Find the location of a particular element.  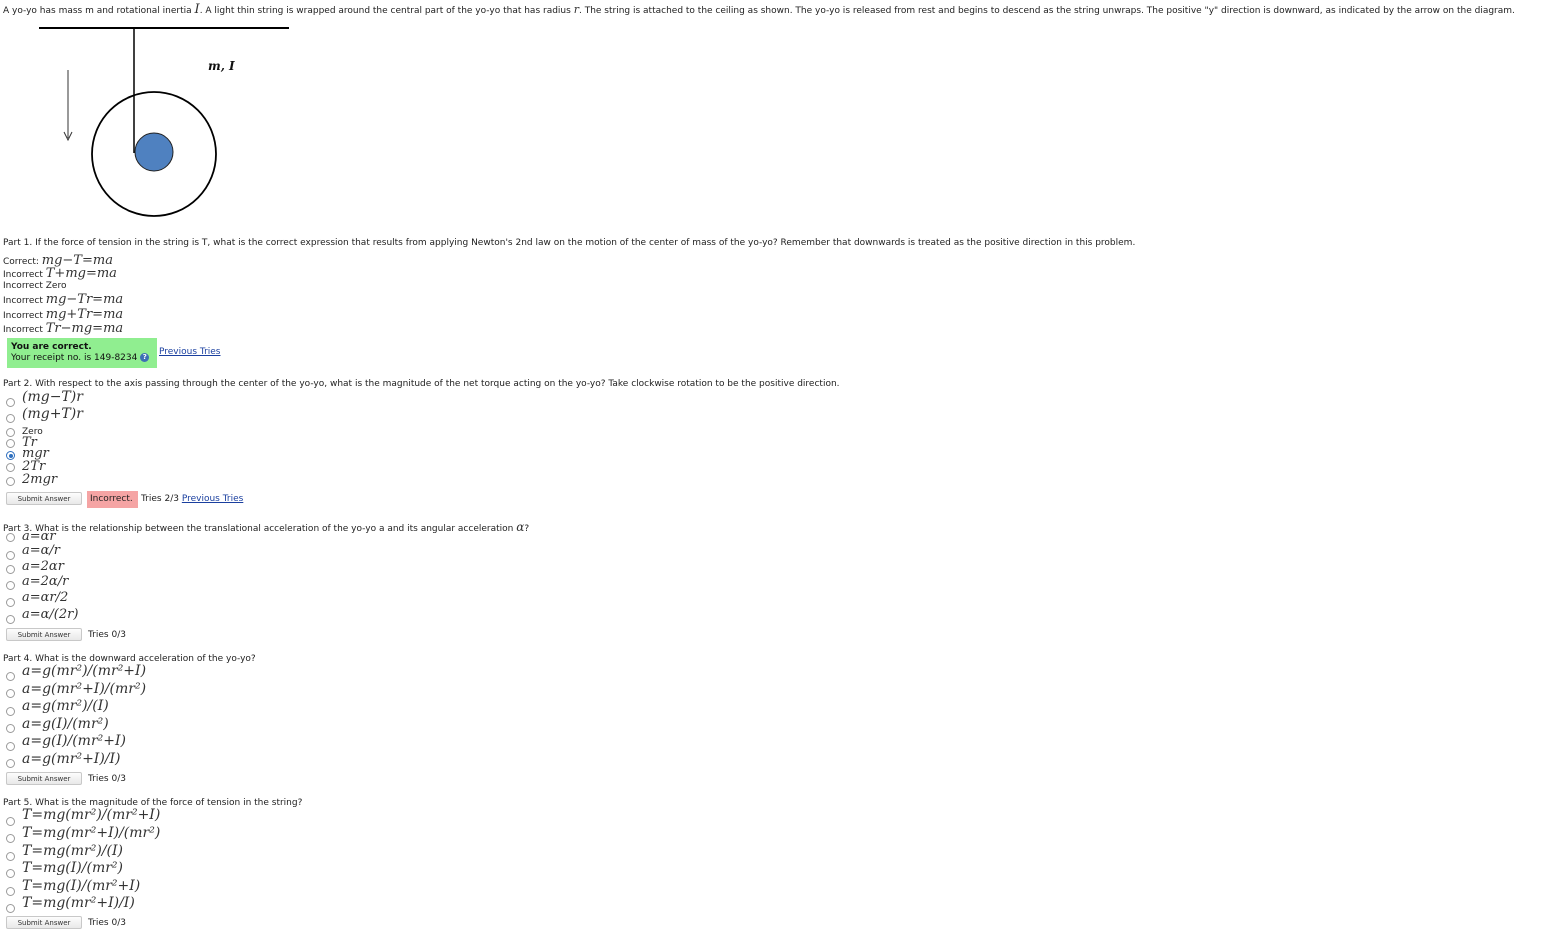

part2-tries-line: Tries 2/3 Previous Tries is located at coordinates (192, 499).